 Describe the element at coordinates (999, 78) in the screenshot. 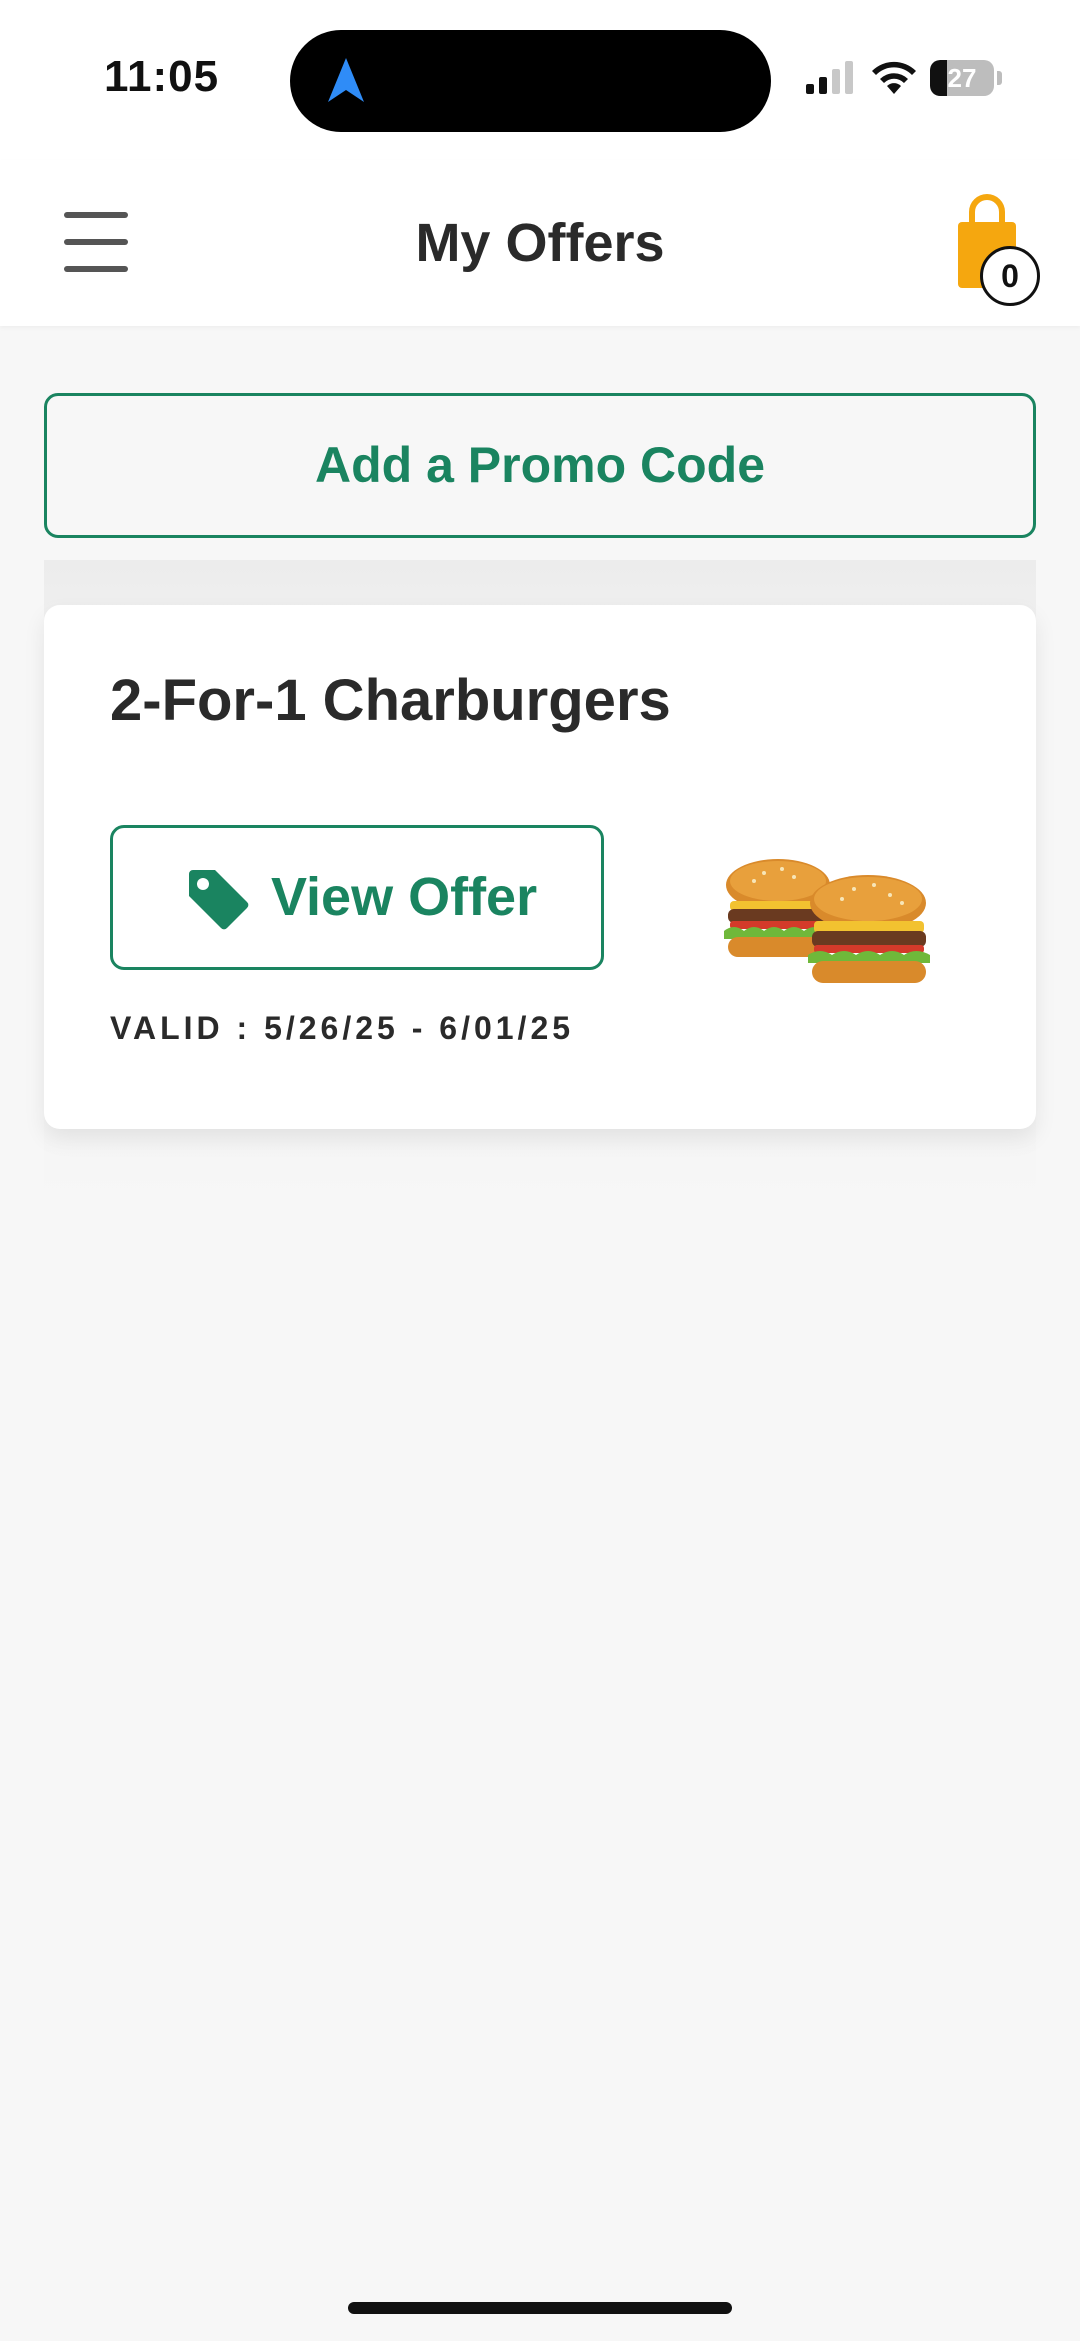

I see `battery-nub` at that location.